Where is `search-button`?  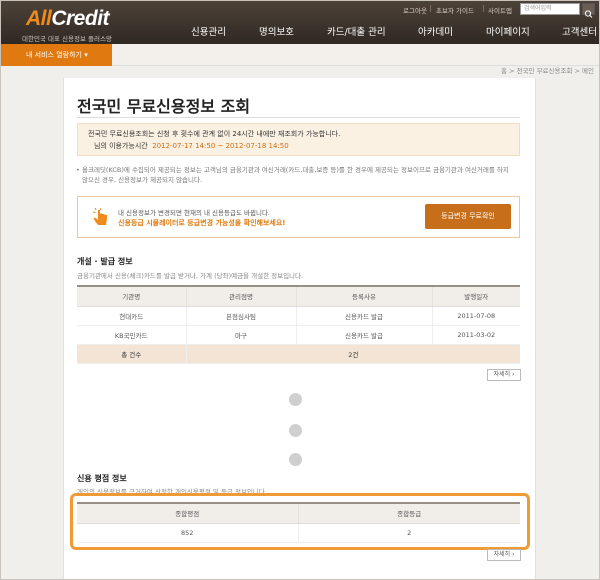
search-button is located at coordinates (588, 10).